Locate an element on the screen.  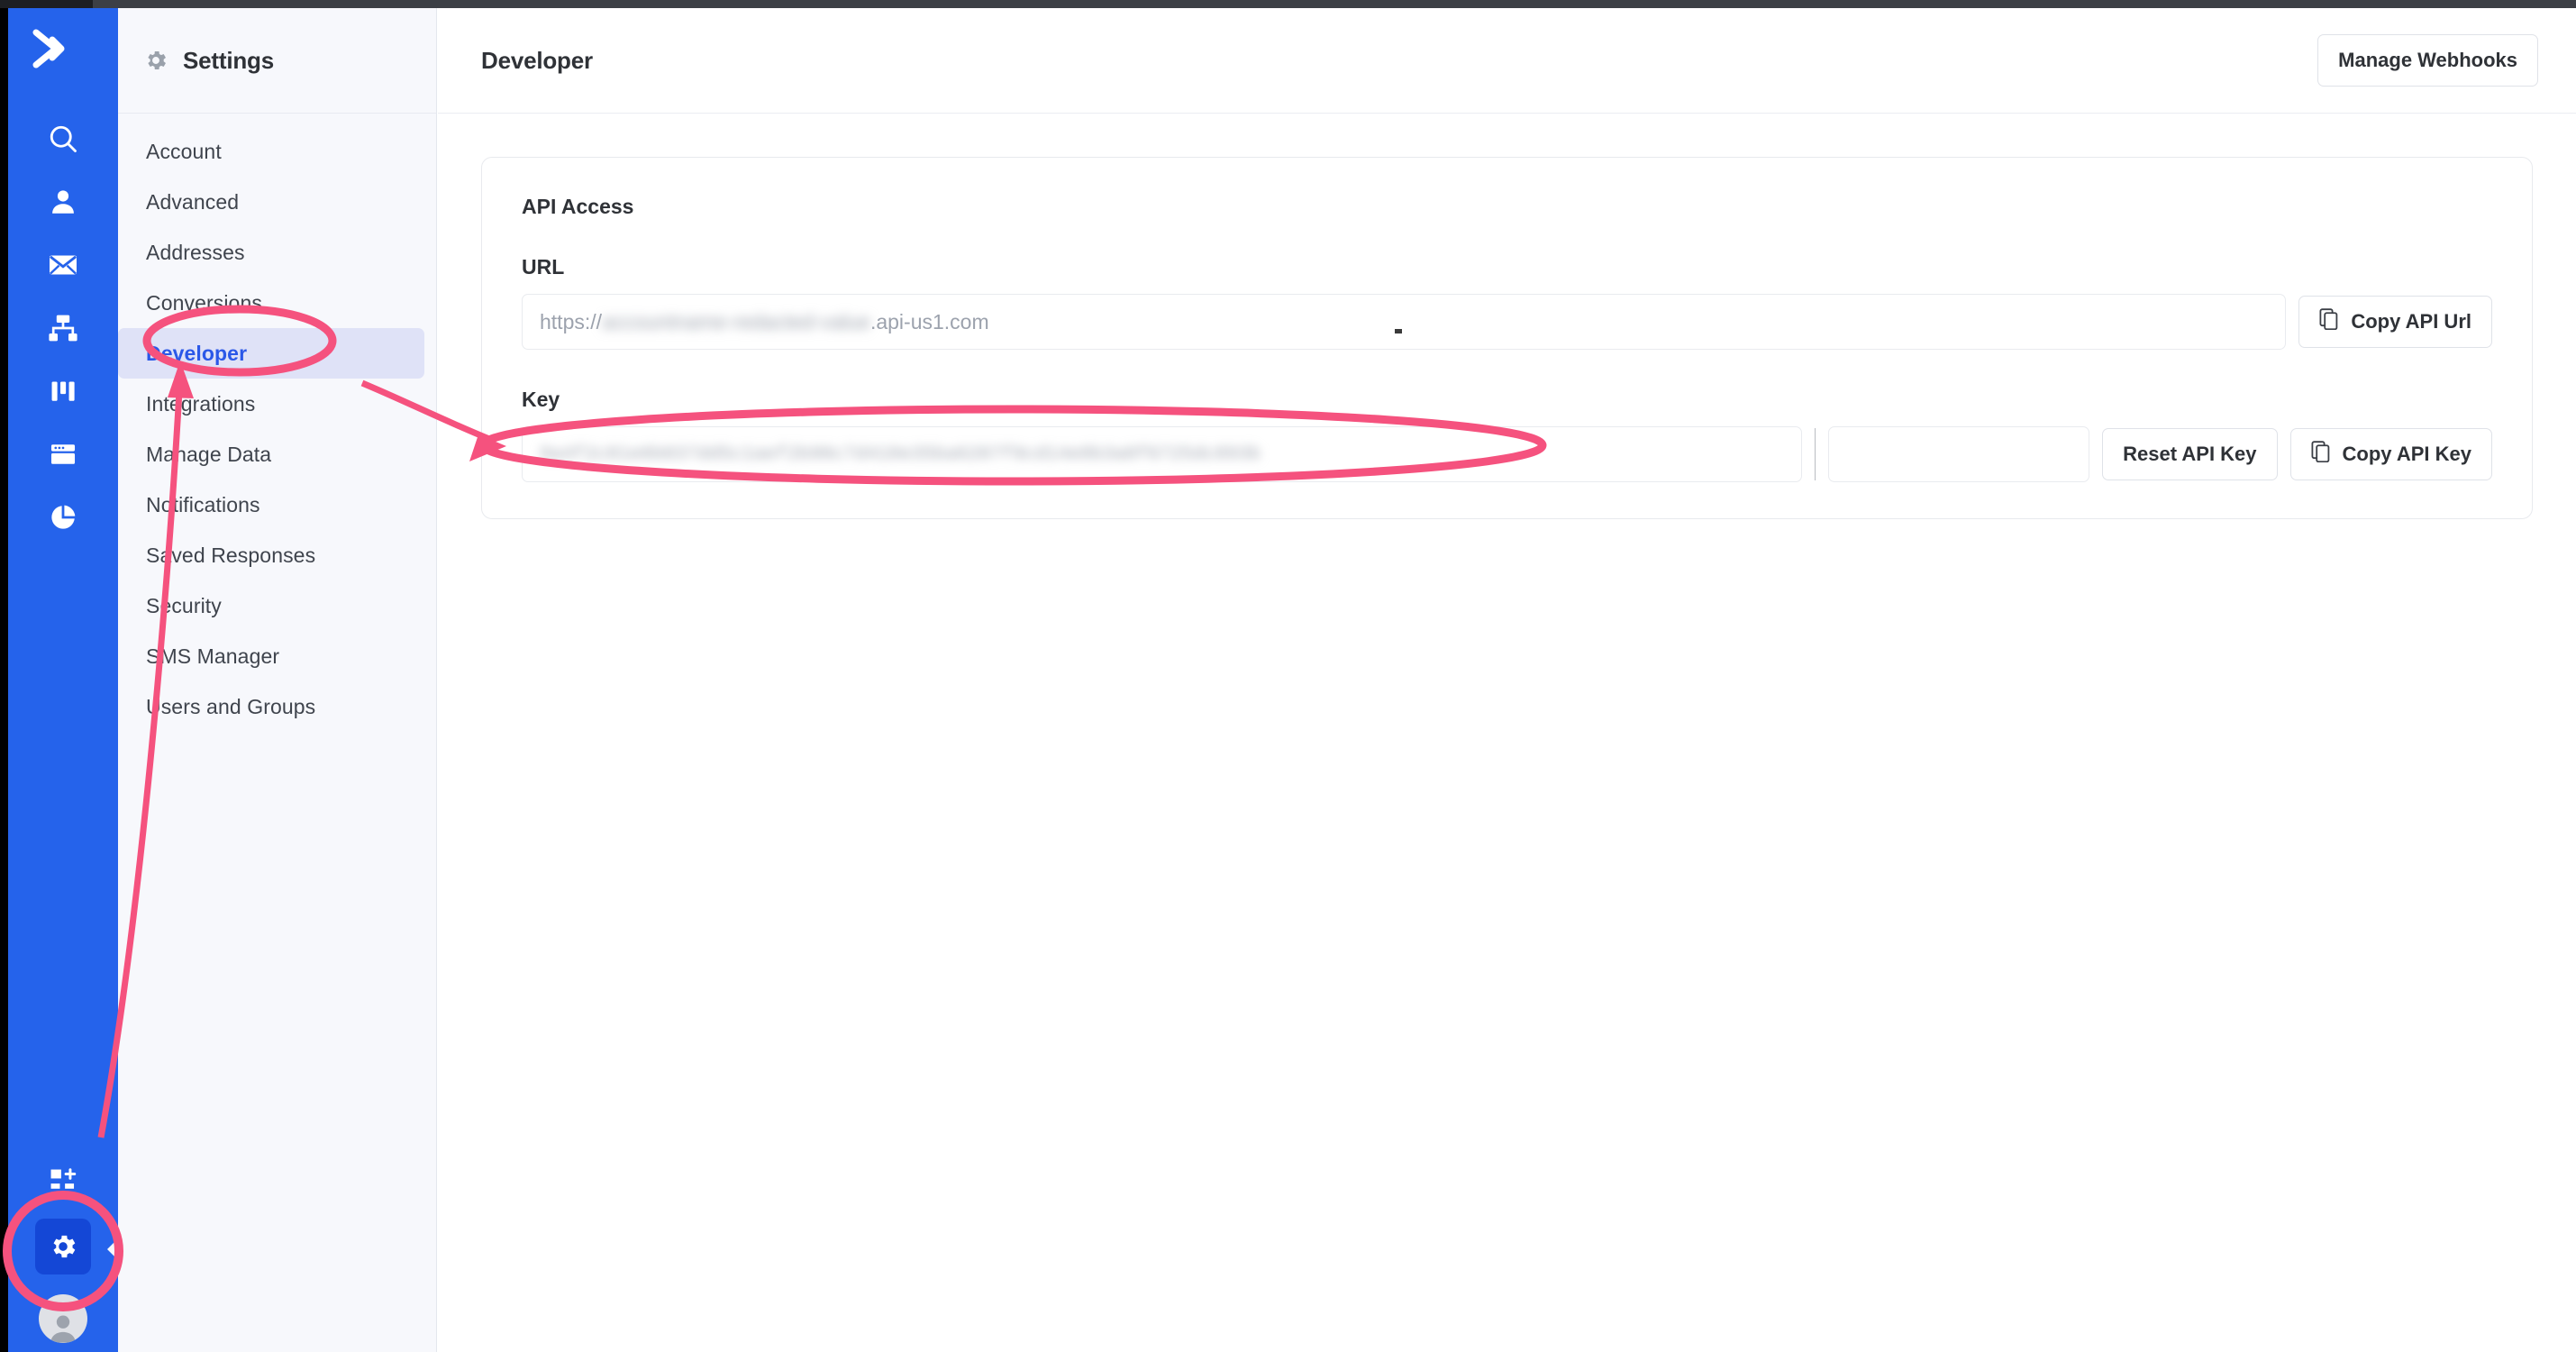
sidebar-item-label: Integrations is located at coordinates (201, 403).